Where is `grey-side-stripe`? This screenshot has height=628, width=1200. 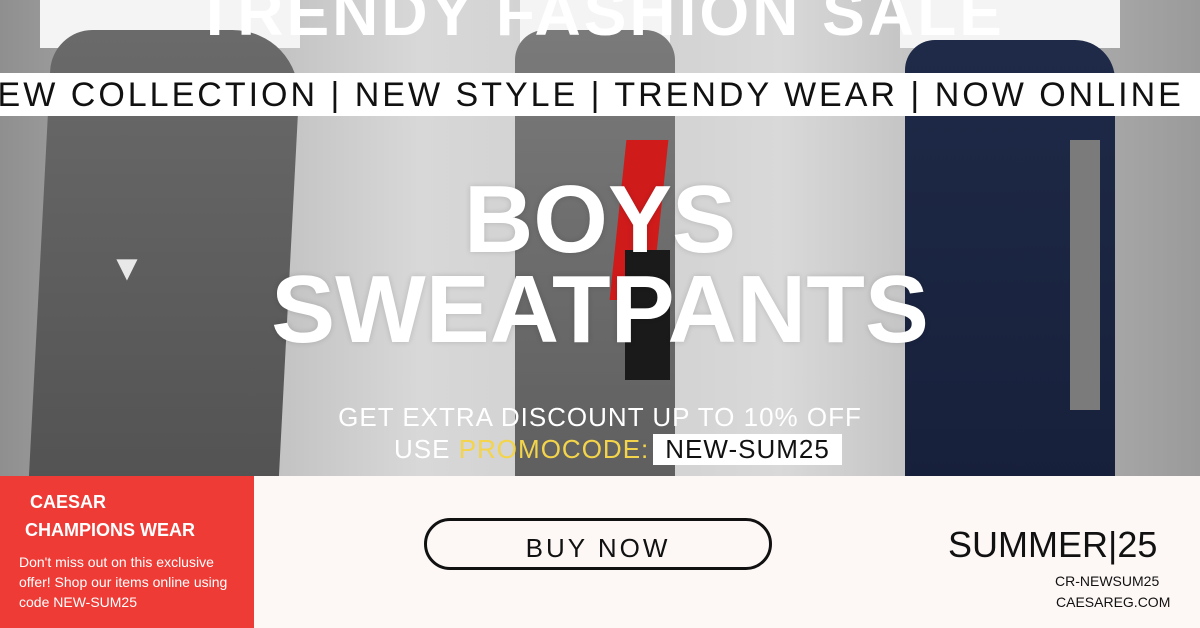 grey-side-stripe is located at coordinates (1085, 275).